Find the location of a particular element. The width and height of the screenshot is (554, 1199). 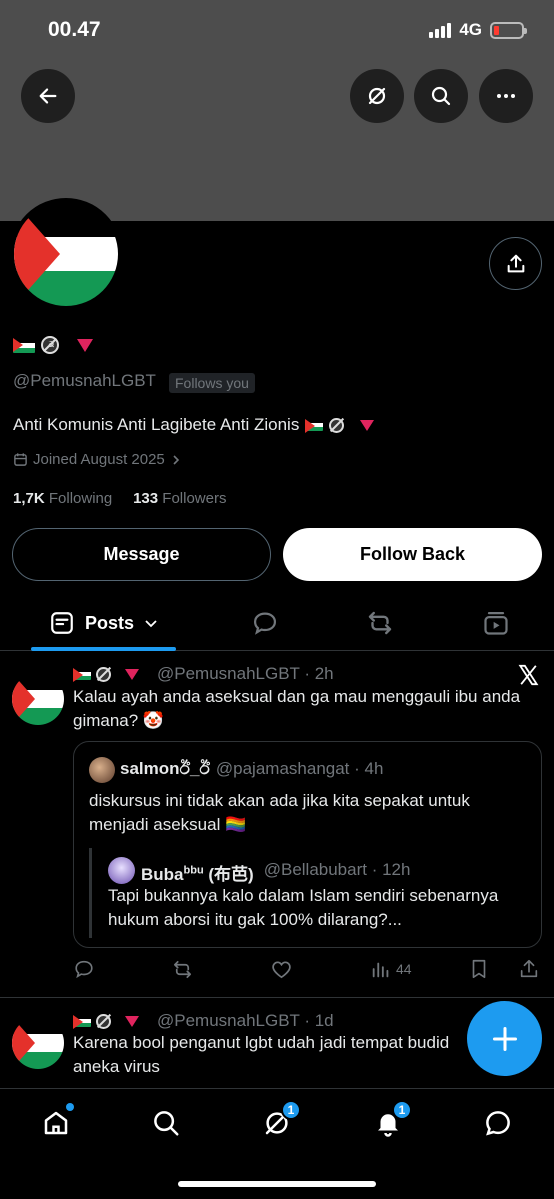

grok-icon is located at coordinates (377, 96).